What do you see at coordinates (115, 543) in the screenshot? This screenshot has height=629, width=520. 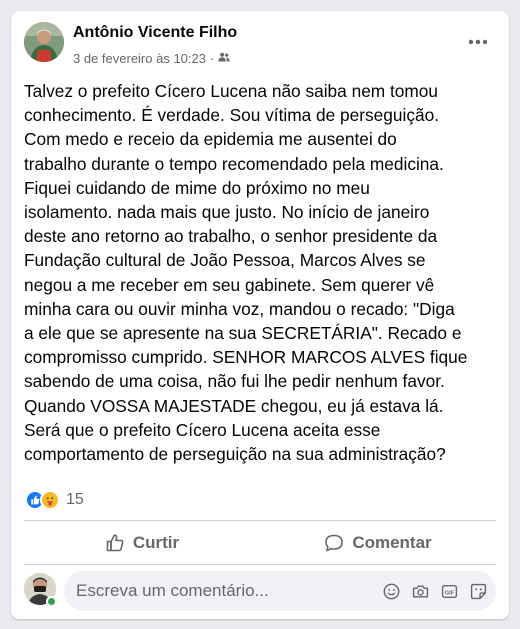 I see `thumbs-up-icon` at bounding box center [115, 543].